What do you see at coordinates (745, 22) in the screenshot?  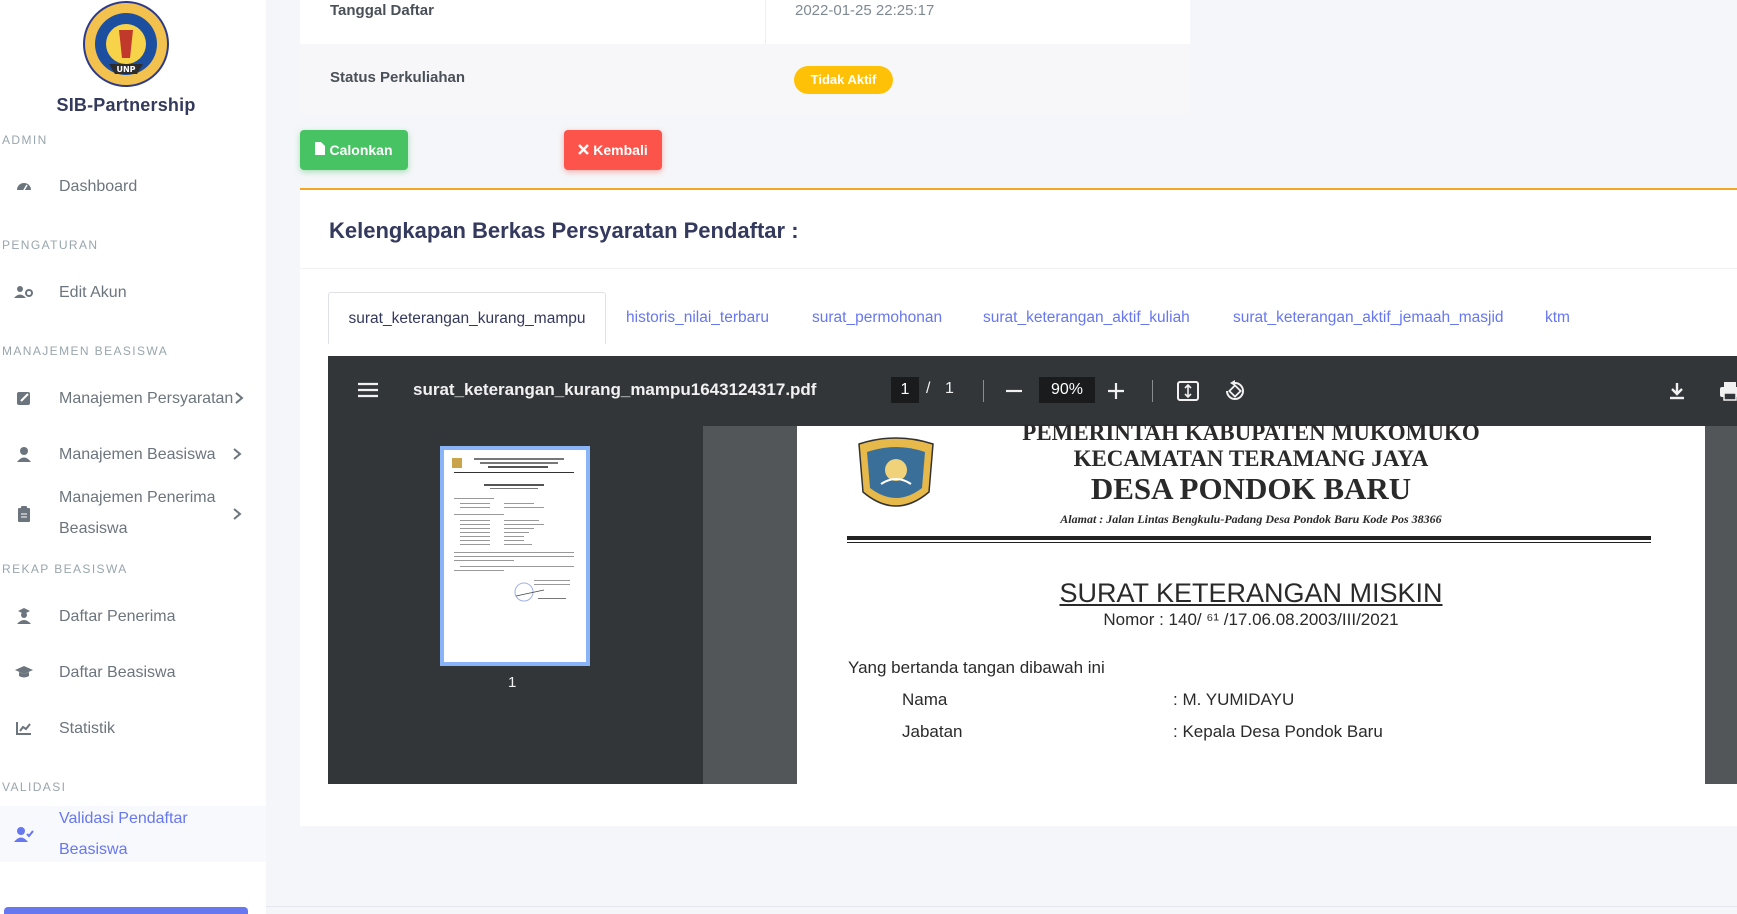 I see `info-row-tanggal-daftar: Tanggal Daftar 2022-01-25 22:25:17` at bounding box center [745, 22].